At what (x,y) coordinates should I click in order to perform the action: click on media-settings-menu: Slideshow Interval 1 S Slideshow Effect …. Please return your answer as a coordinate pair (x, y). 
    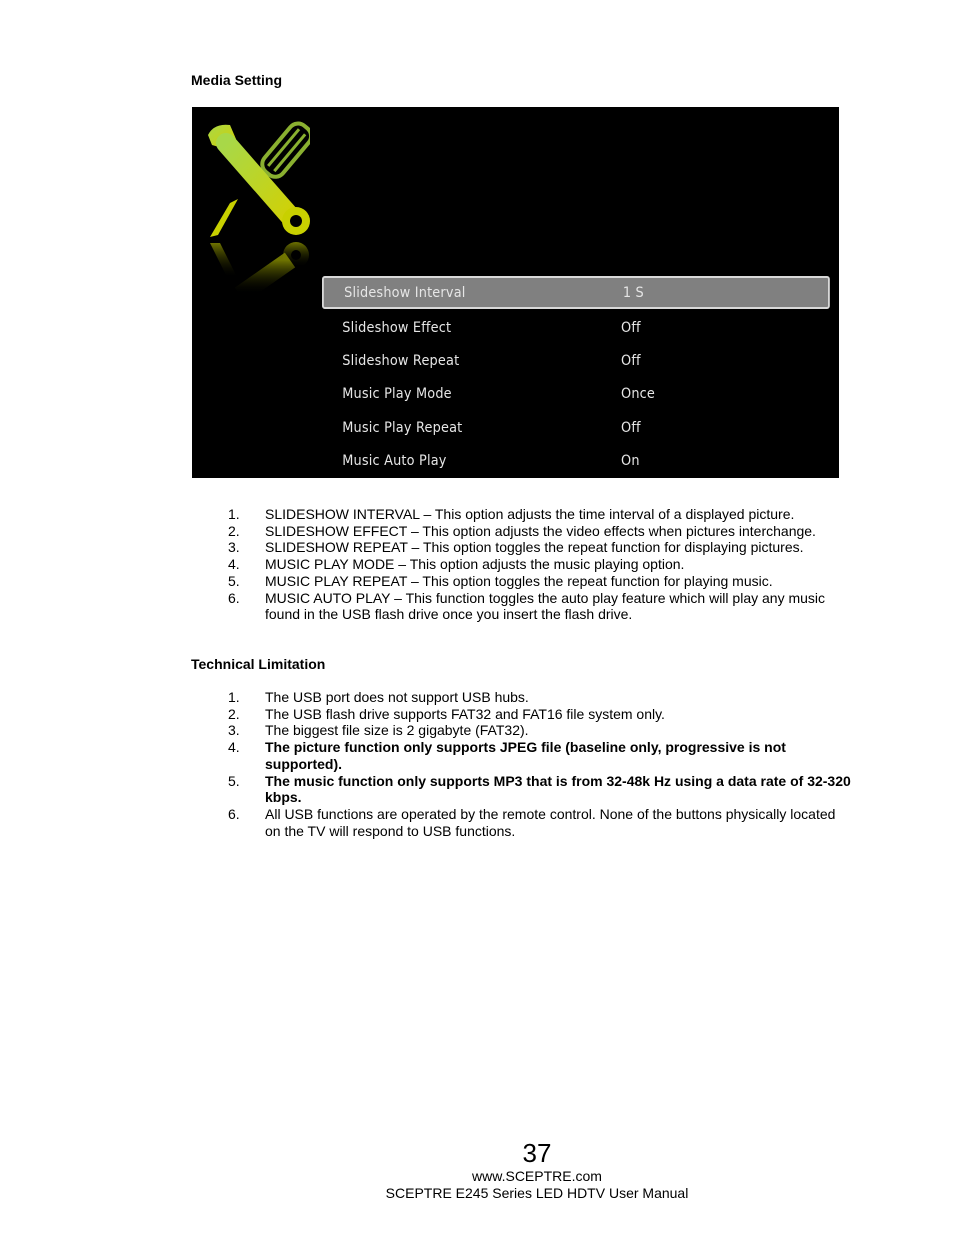
    Looking at the image, I should click on (577, 377).